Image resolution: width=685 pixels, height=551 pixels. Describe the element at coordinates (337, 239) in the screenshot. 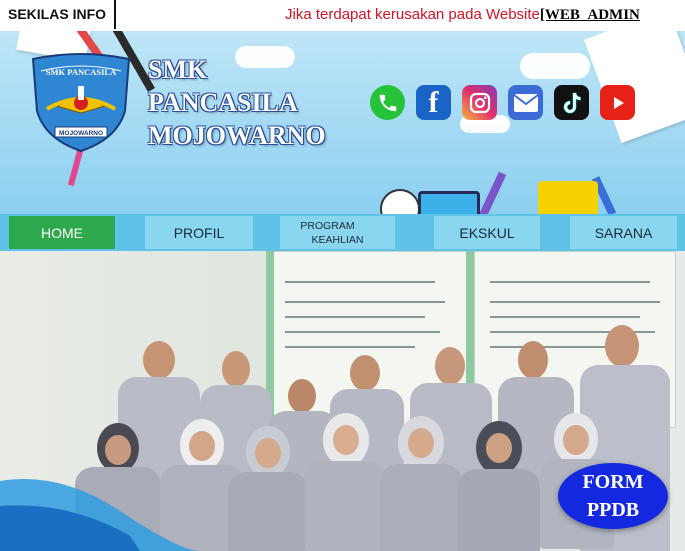

I see `nav-program-line2: KEAHLIAN` at that location.